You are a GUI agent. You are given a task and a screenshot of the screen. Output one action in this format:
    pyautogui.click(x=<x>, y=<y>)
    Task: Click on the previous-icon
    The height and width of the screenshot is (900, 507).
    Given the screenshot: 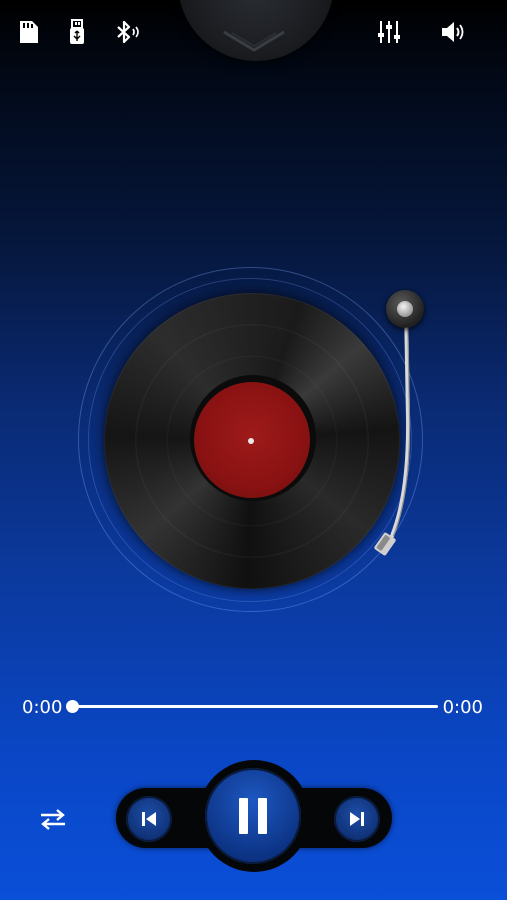 What is the action you would take?
    pyautogui.click(x=149, y=819)
    